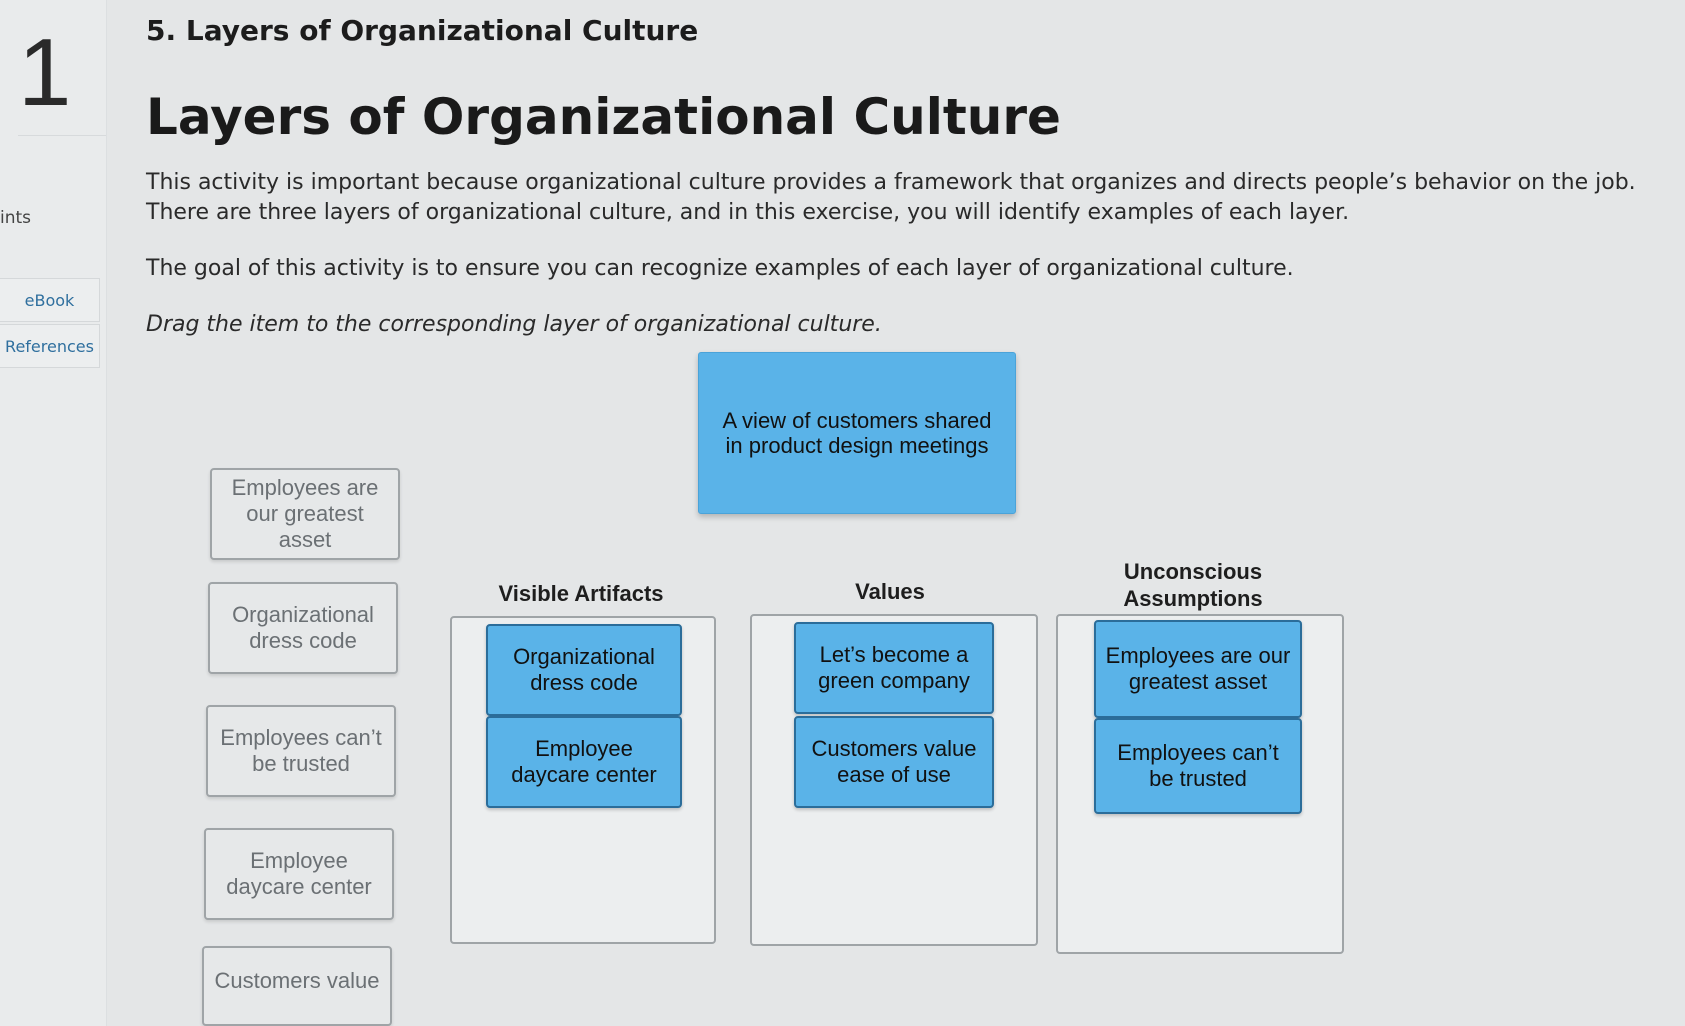 This screenshot has height=1026, width=1685. I want to click on zone-label-visible-artifacts: Visible Artifacts, so click(581, 593).